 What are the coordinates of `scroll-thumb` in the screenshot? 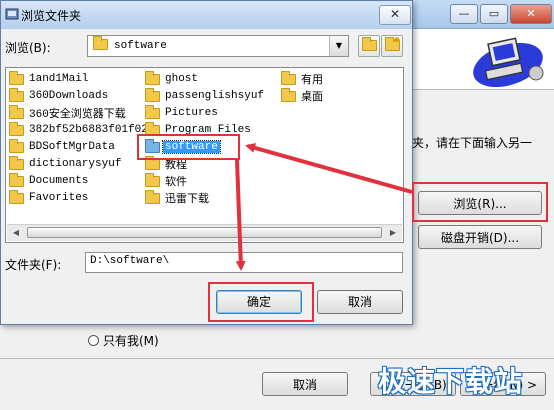 It's located at (204, 232).